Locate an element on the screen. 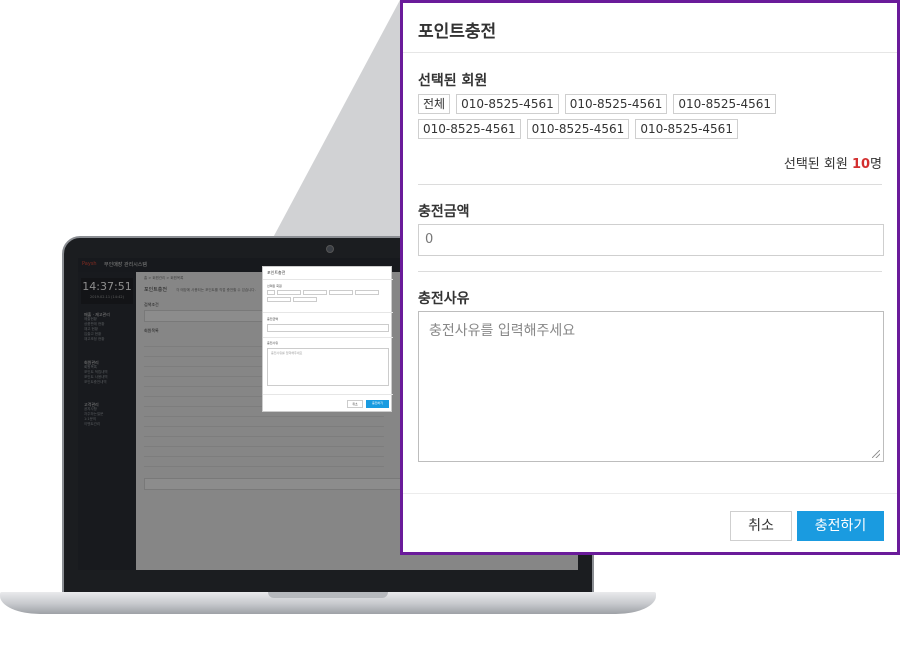 The image size is (900, 658). member-tag-all: 전체 is located at coordinates (434, 104).